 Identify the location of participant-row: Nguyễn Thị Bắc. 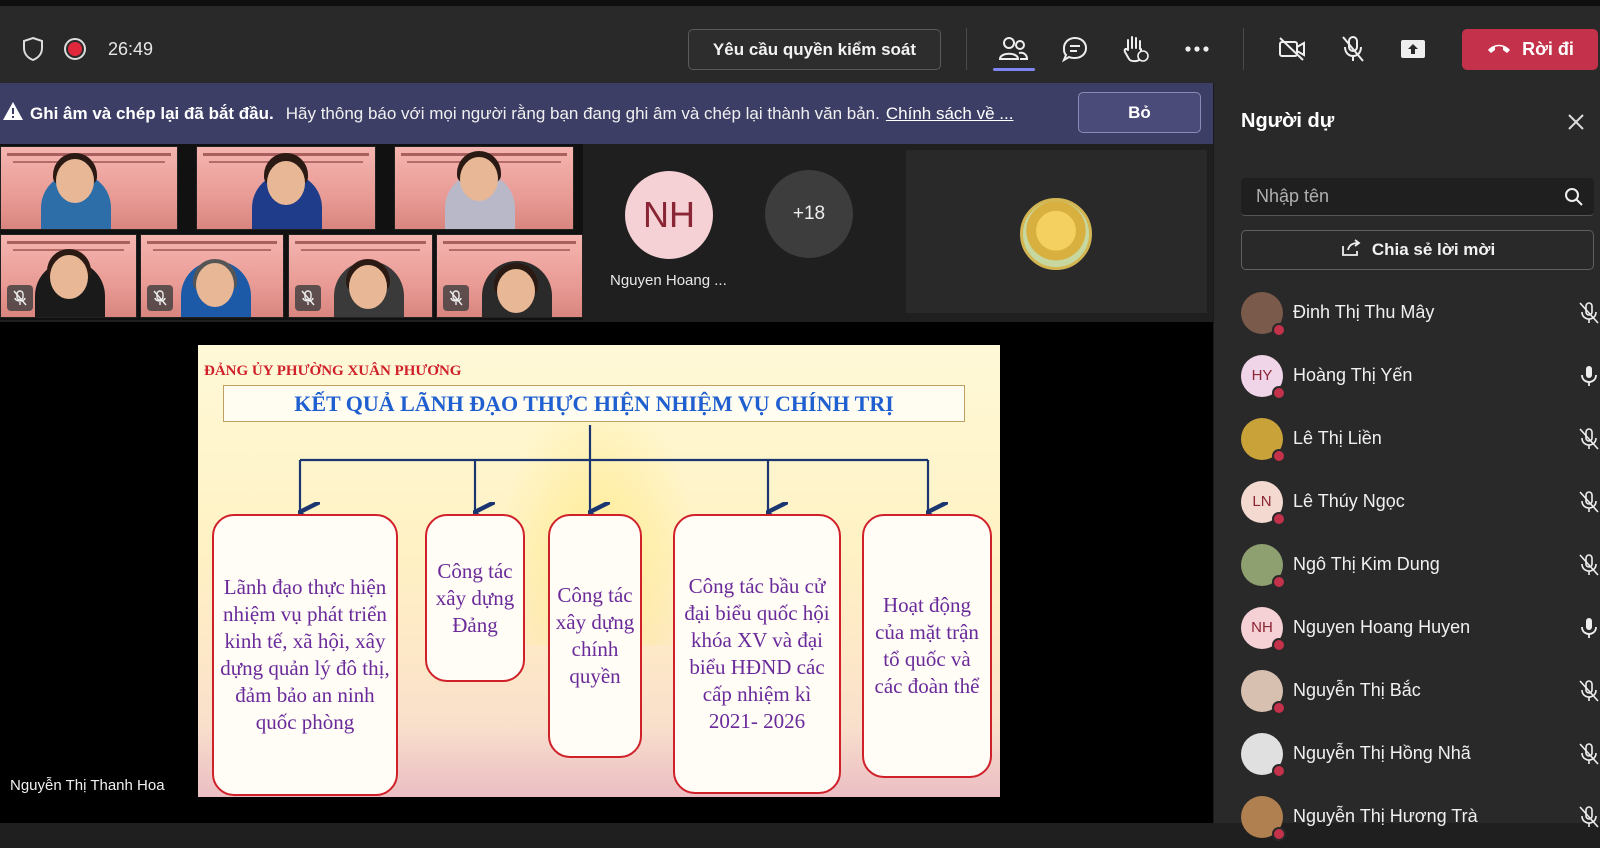
(1420, 690).